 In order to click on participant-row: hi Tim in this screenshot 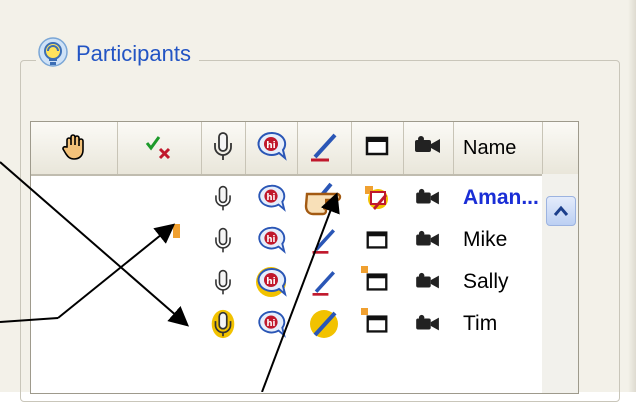, I will do `click(286, 324)`.